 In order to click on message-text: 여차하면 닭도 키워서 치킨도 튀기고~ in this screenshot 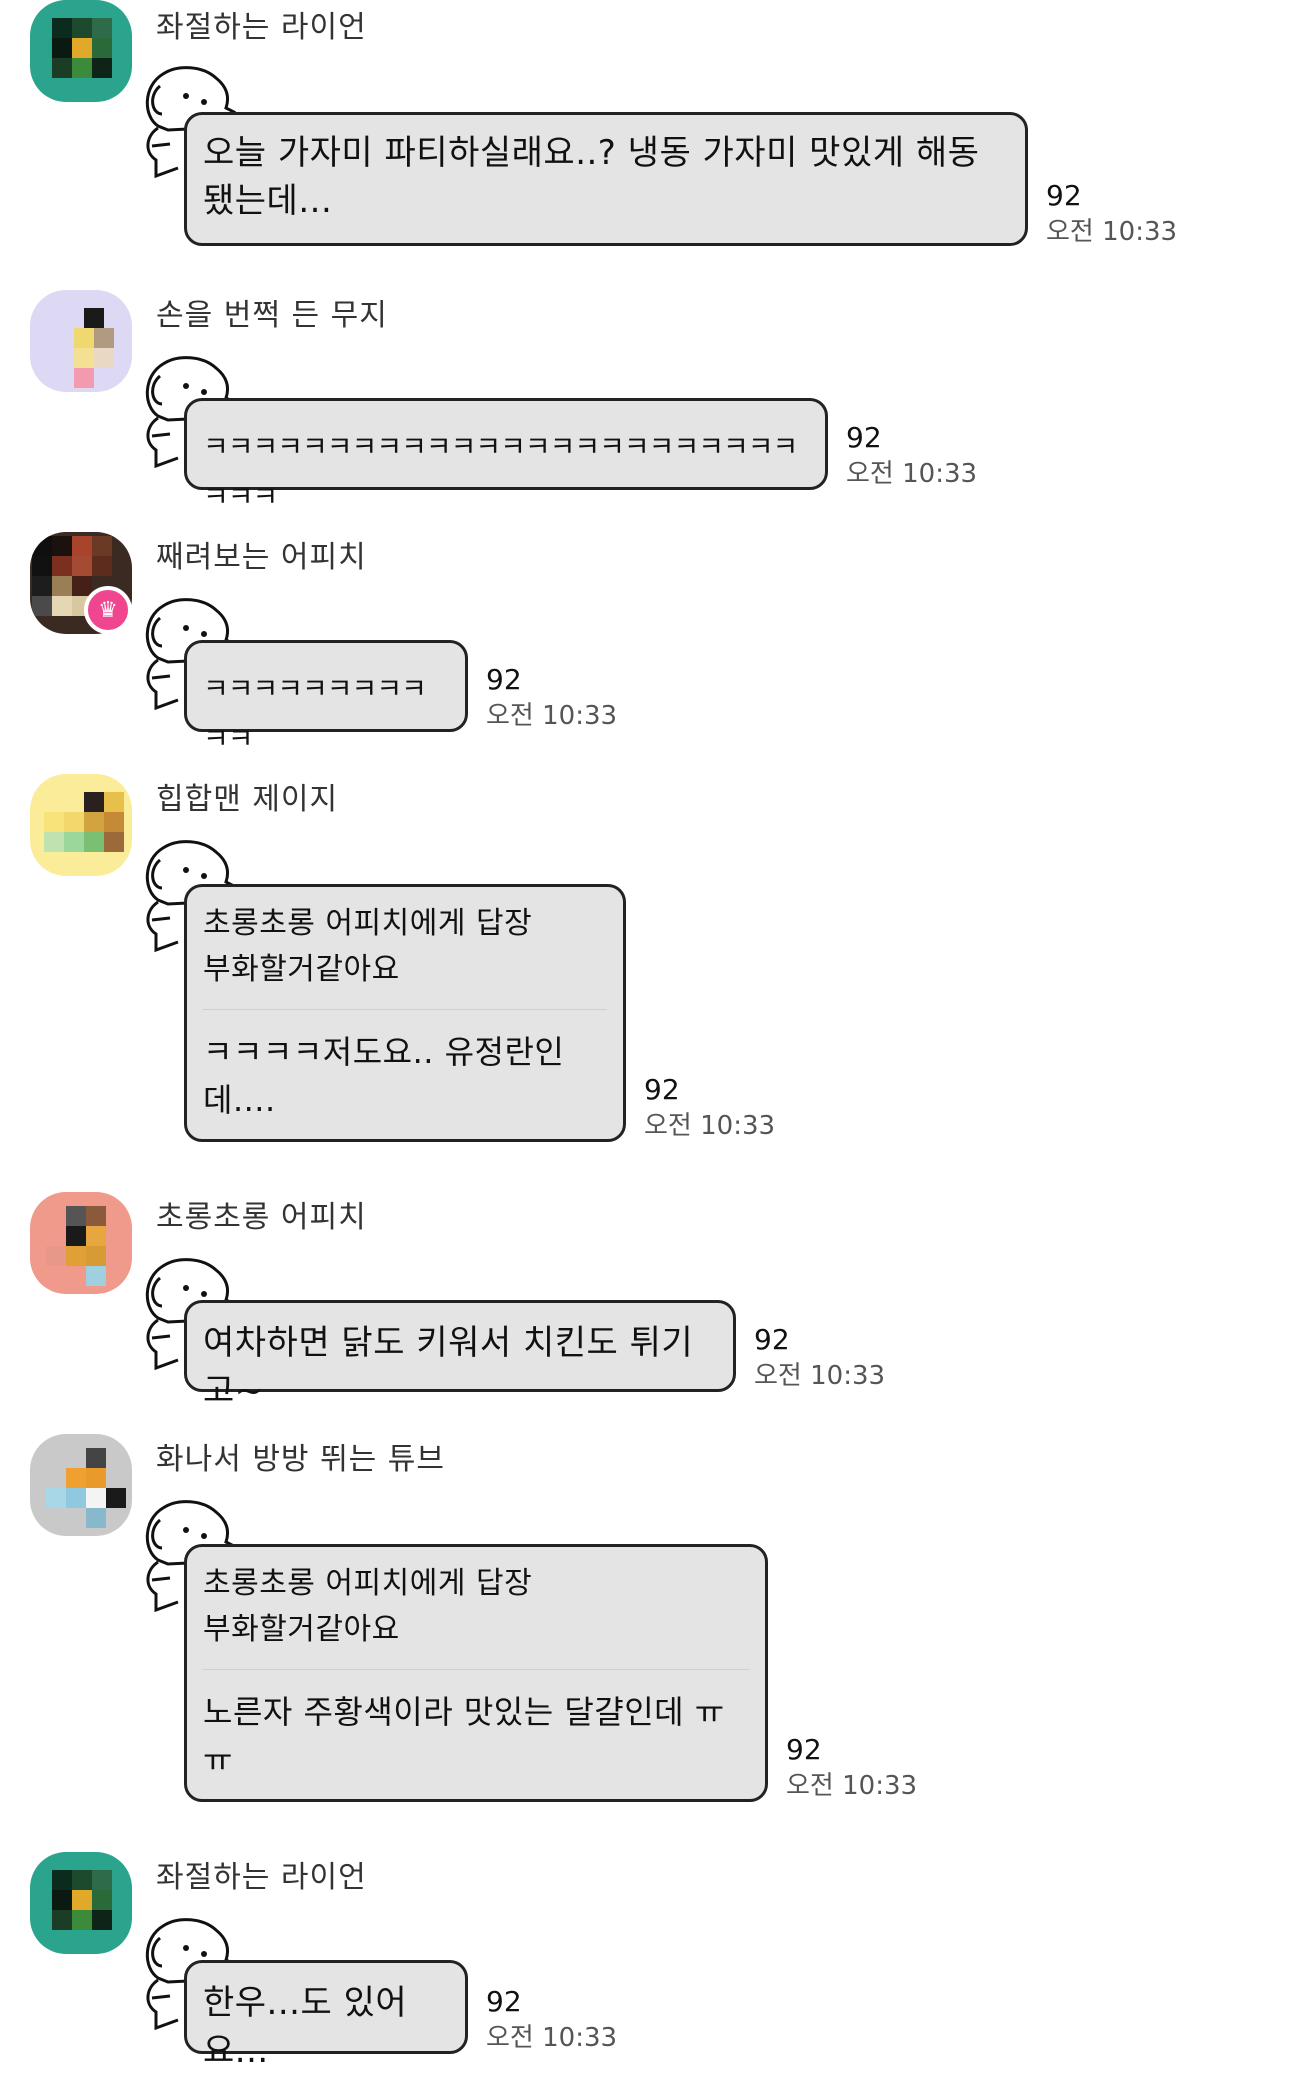, I will do `click(448, 1367)`.